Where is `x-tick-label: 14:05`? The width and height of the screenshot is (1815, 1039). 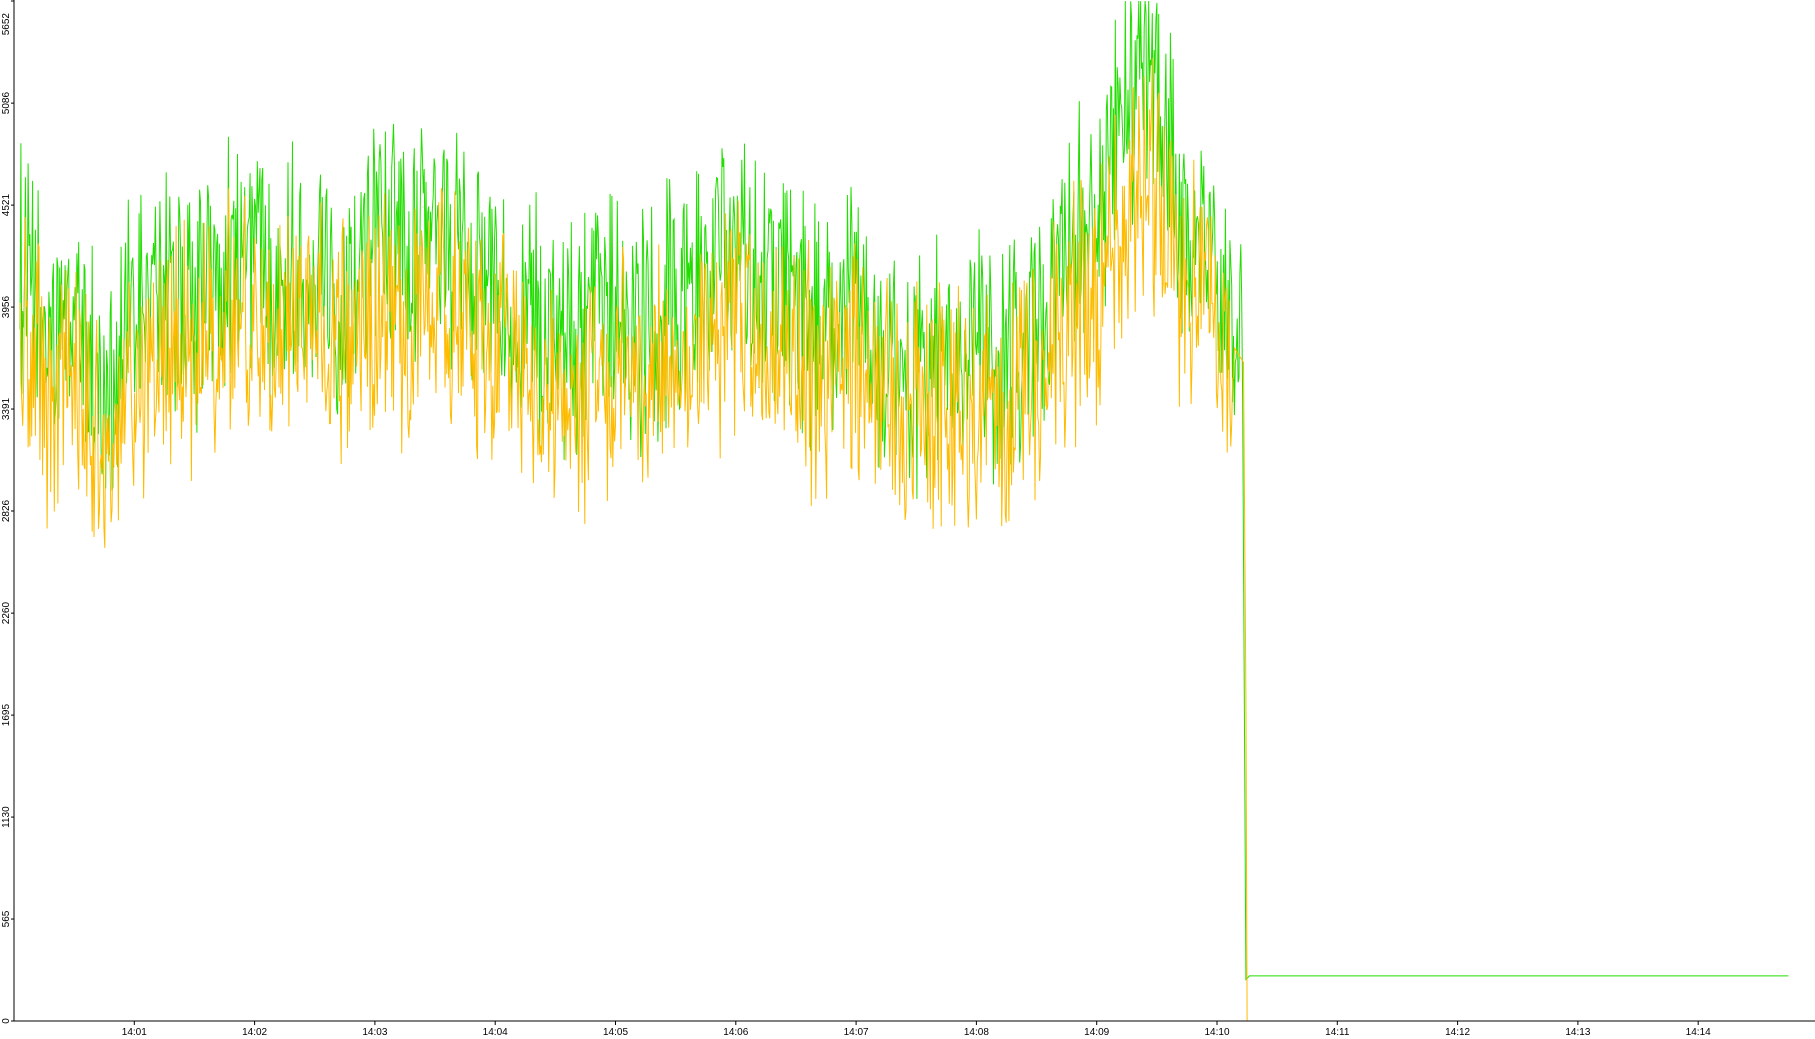
x-tick-label: 14:05 is located at coordinates (615, 1032).